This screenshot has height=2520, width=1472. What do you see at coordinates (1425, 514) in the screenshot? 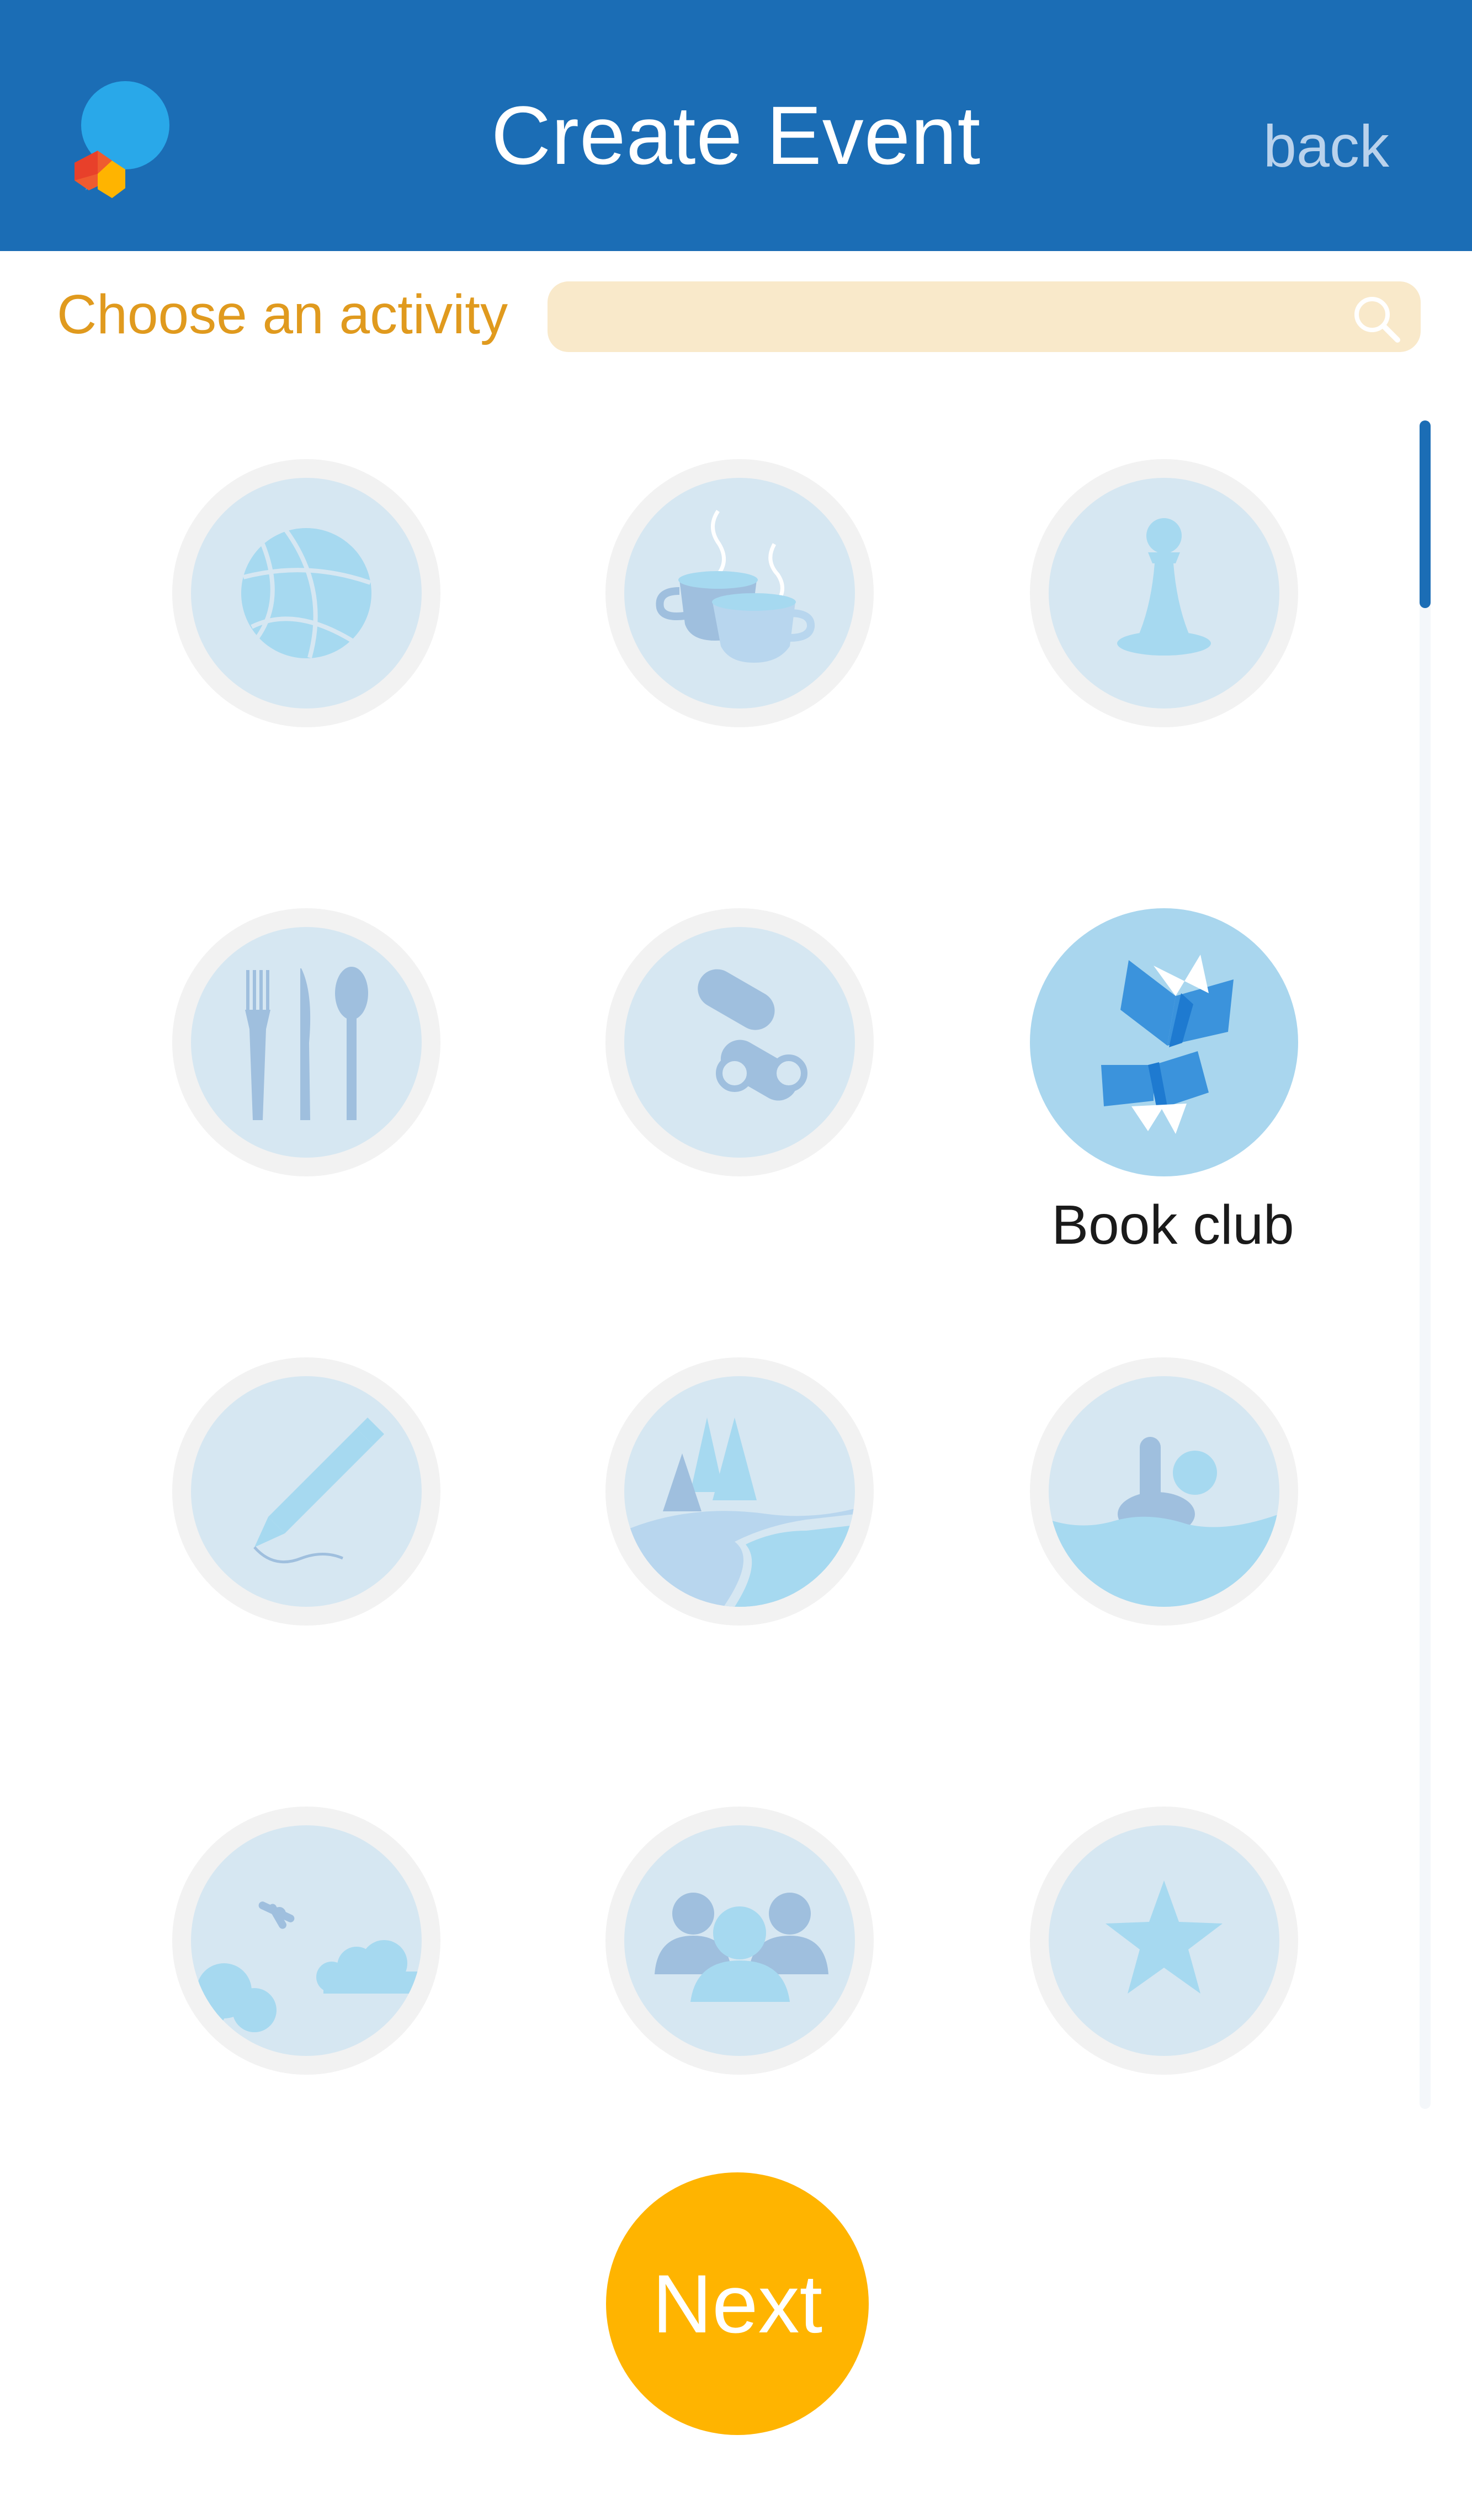
I see `scrollbar-thumb` at bounding box center [1425, 514].